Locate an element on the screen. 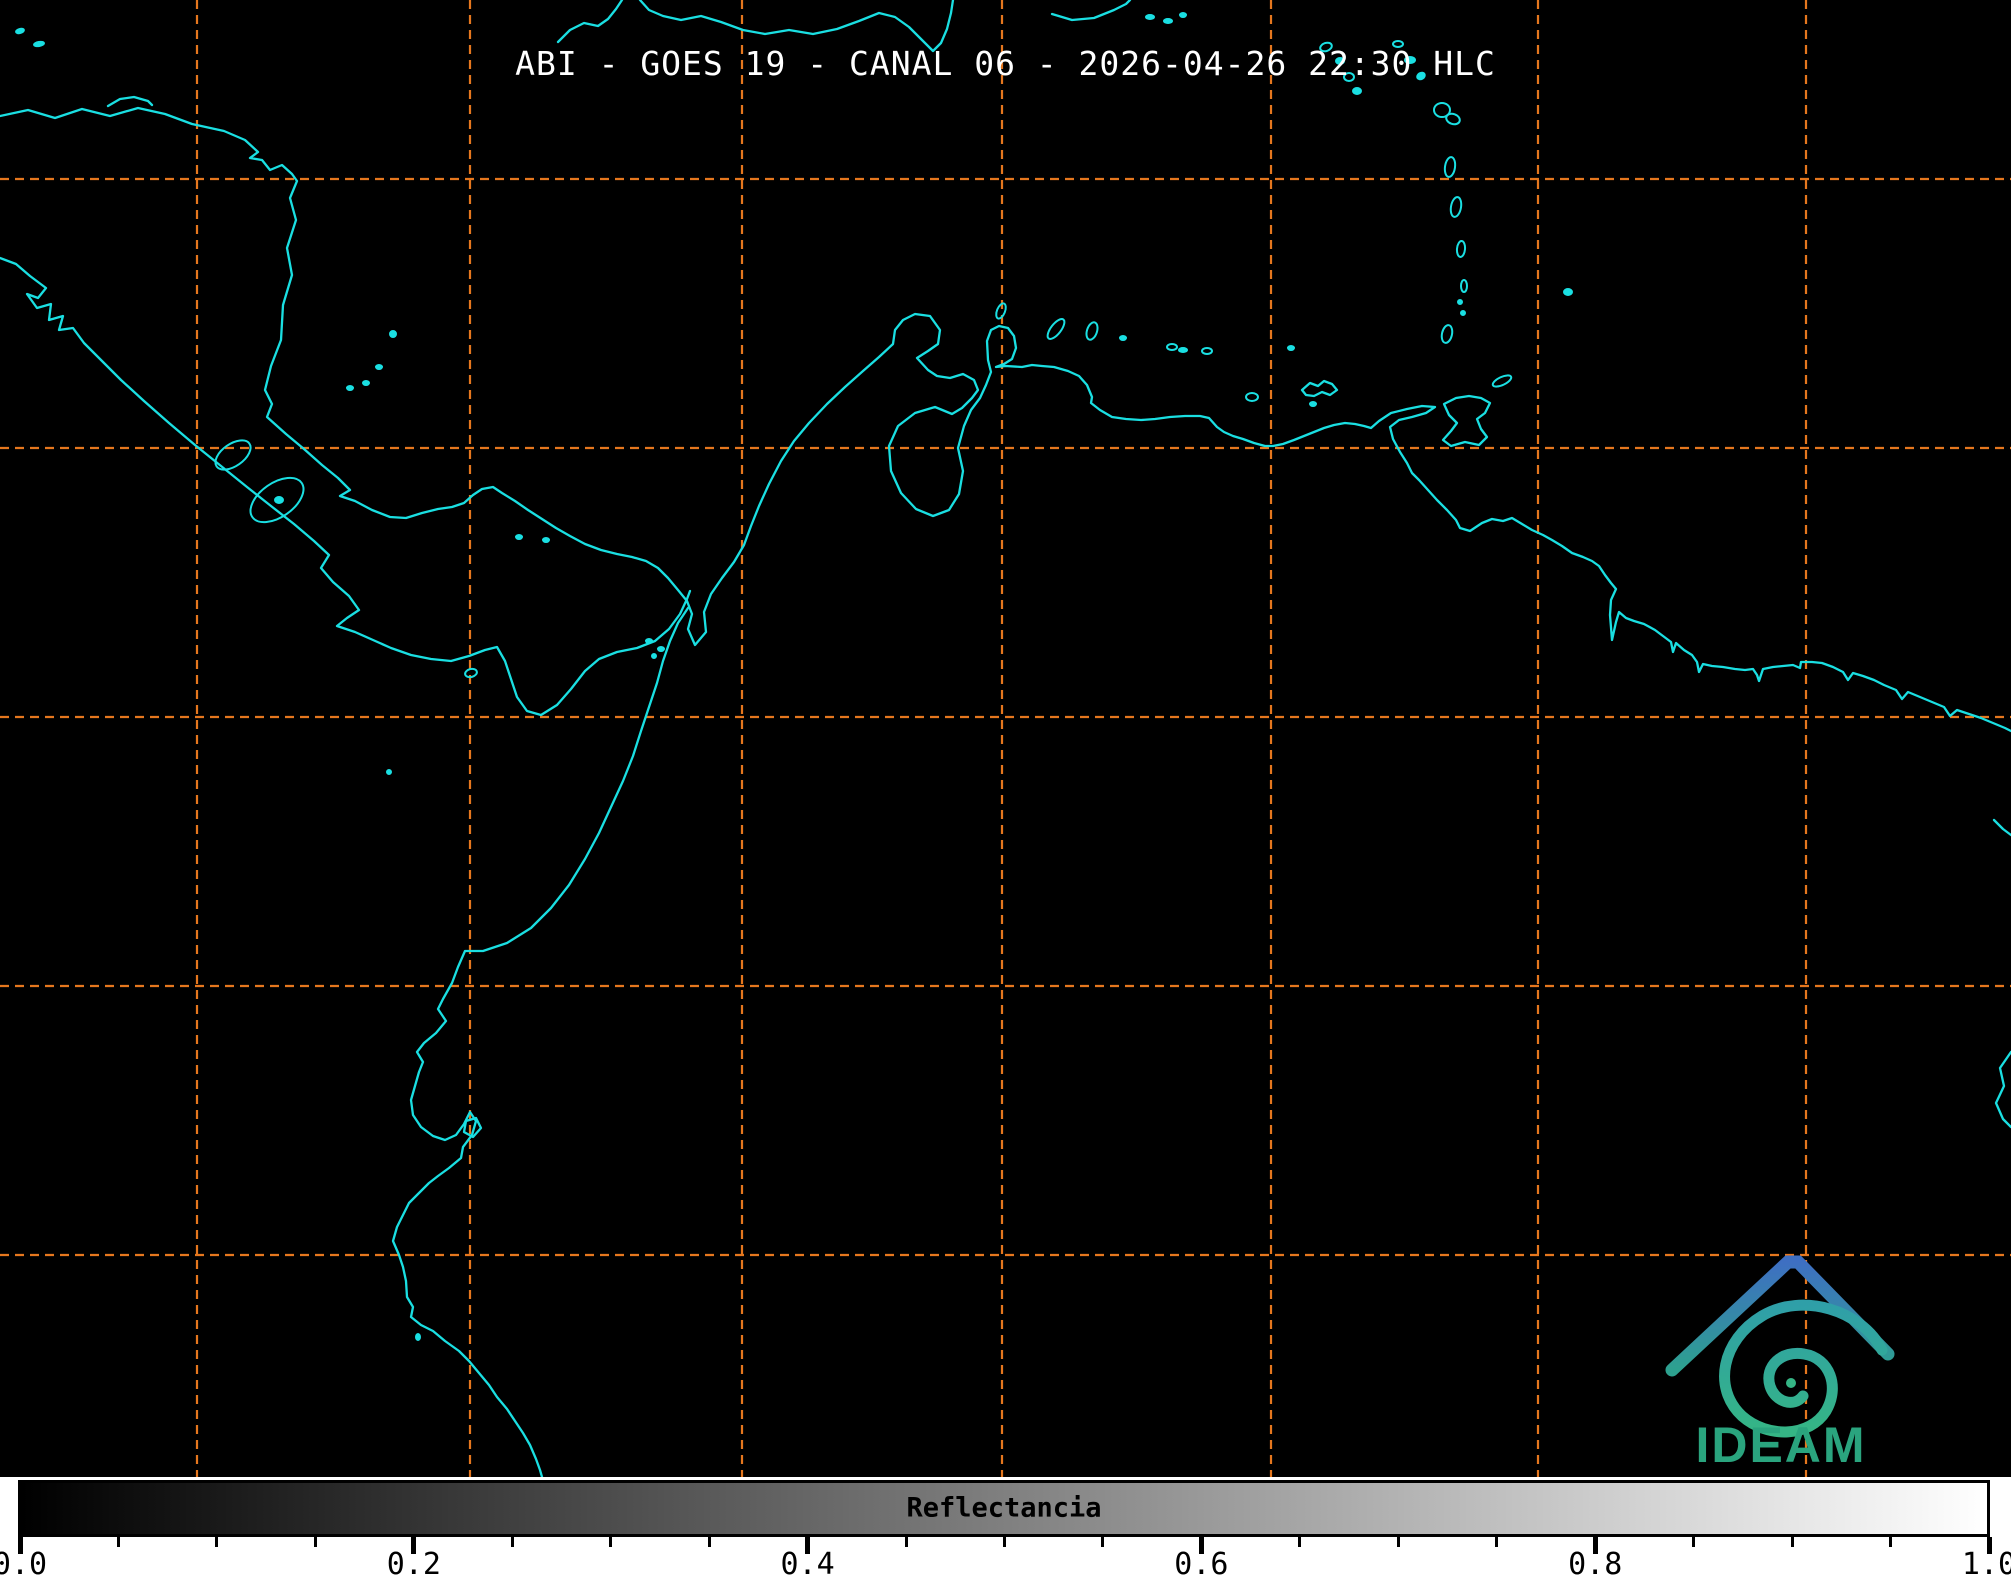 The image size is (2011, 1577). martinique-island is located at coordinates (1456, 207).